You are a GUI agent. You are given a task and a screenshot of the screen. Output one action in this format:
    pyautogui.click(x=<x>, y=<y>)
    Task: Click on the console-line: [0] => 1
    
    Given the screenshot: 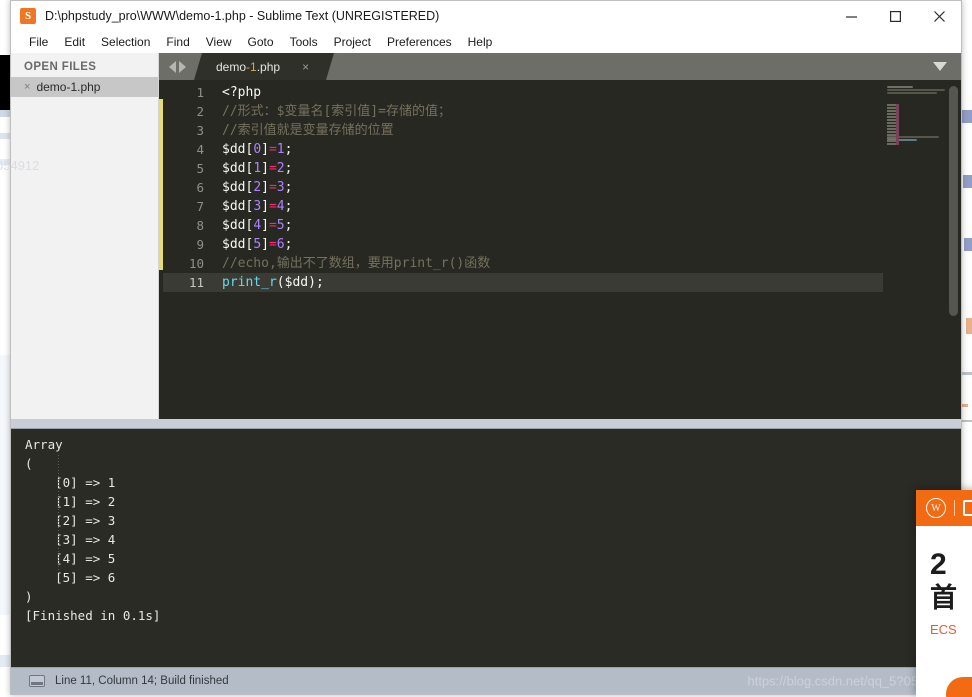 What is the action you would take?
    pyautogui.click(x=70, y=482)
    